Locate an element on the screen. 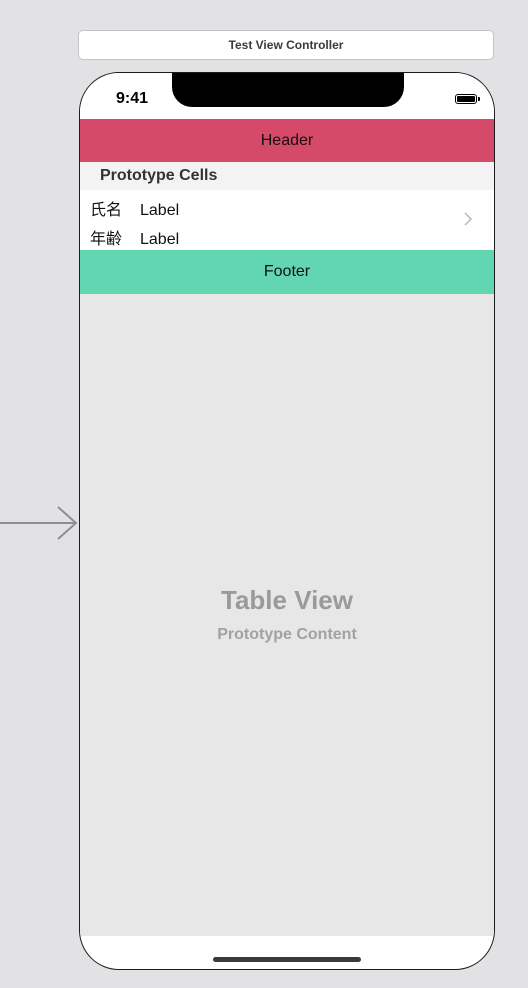 This screenshot has height=988, width=528. scene-title-bar: Test View Controller is located at coordinates (286, 45).